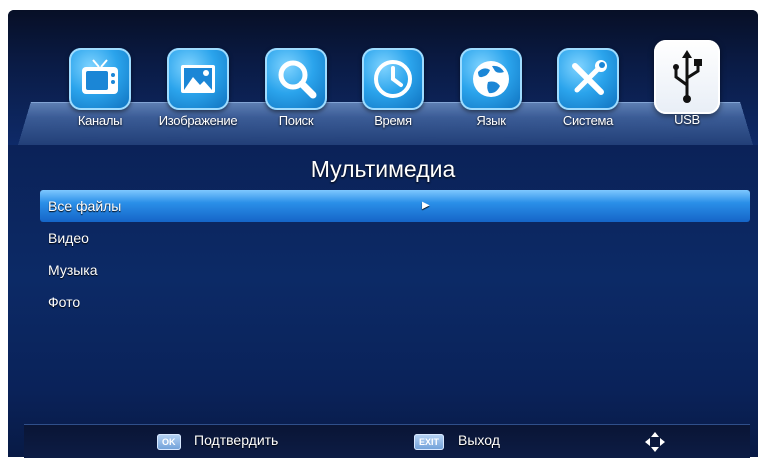 The height and width of the screenshot is (458, 761). Describe the element at coordinates (395, 206) in the screenshot. I see `list-item-all-files: Все файлы ▶` at that location.